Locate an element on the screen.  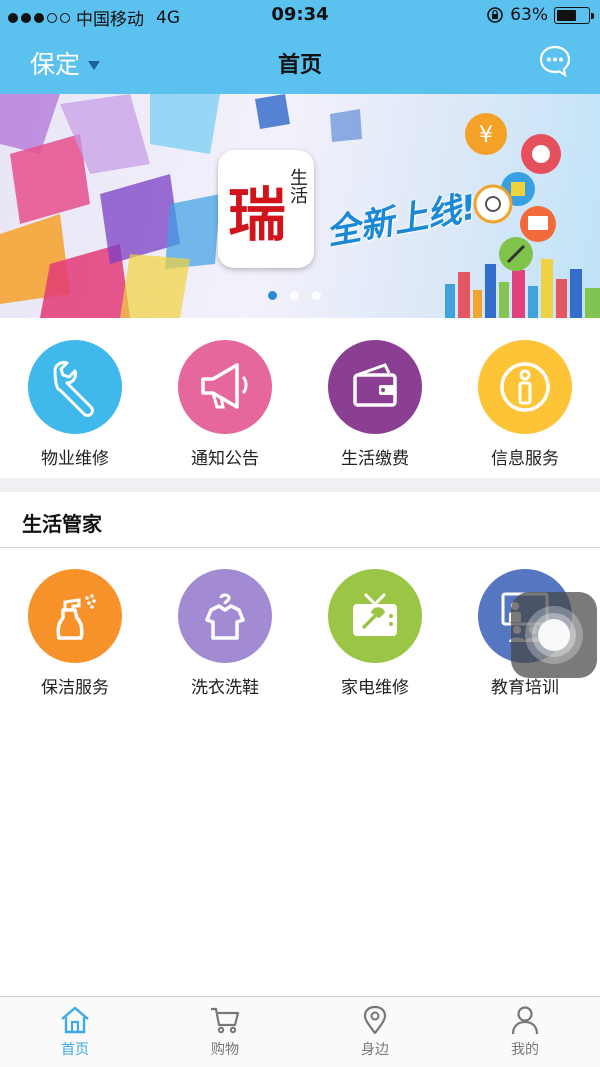
service-label: 物业维修 is located at coordinates (75, 459).